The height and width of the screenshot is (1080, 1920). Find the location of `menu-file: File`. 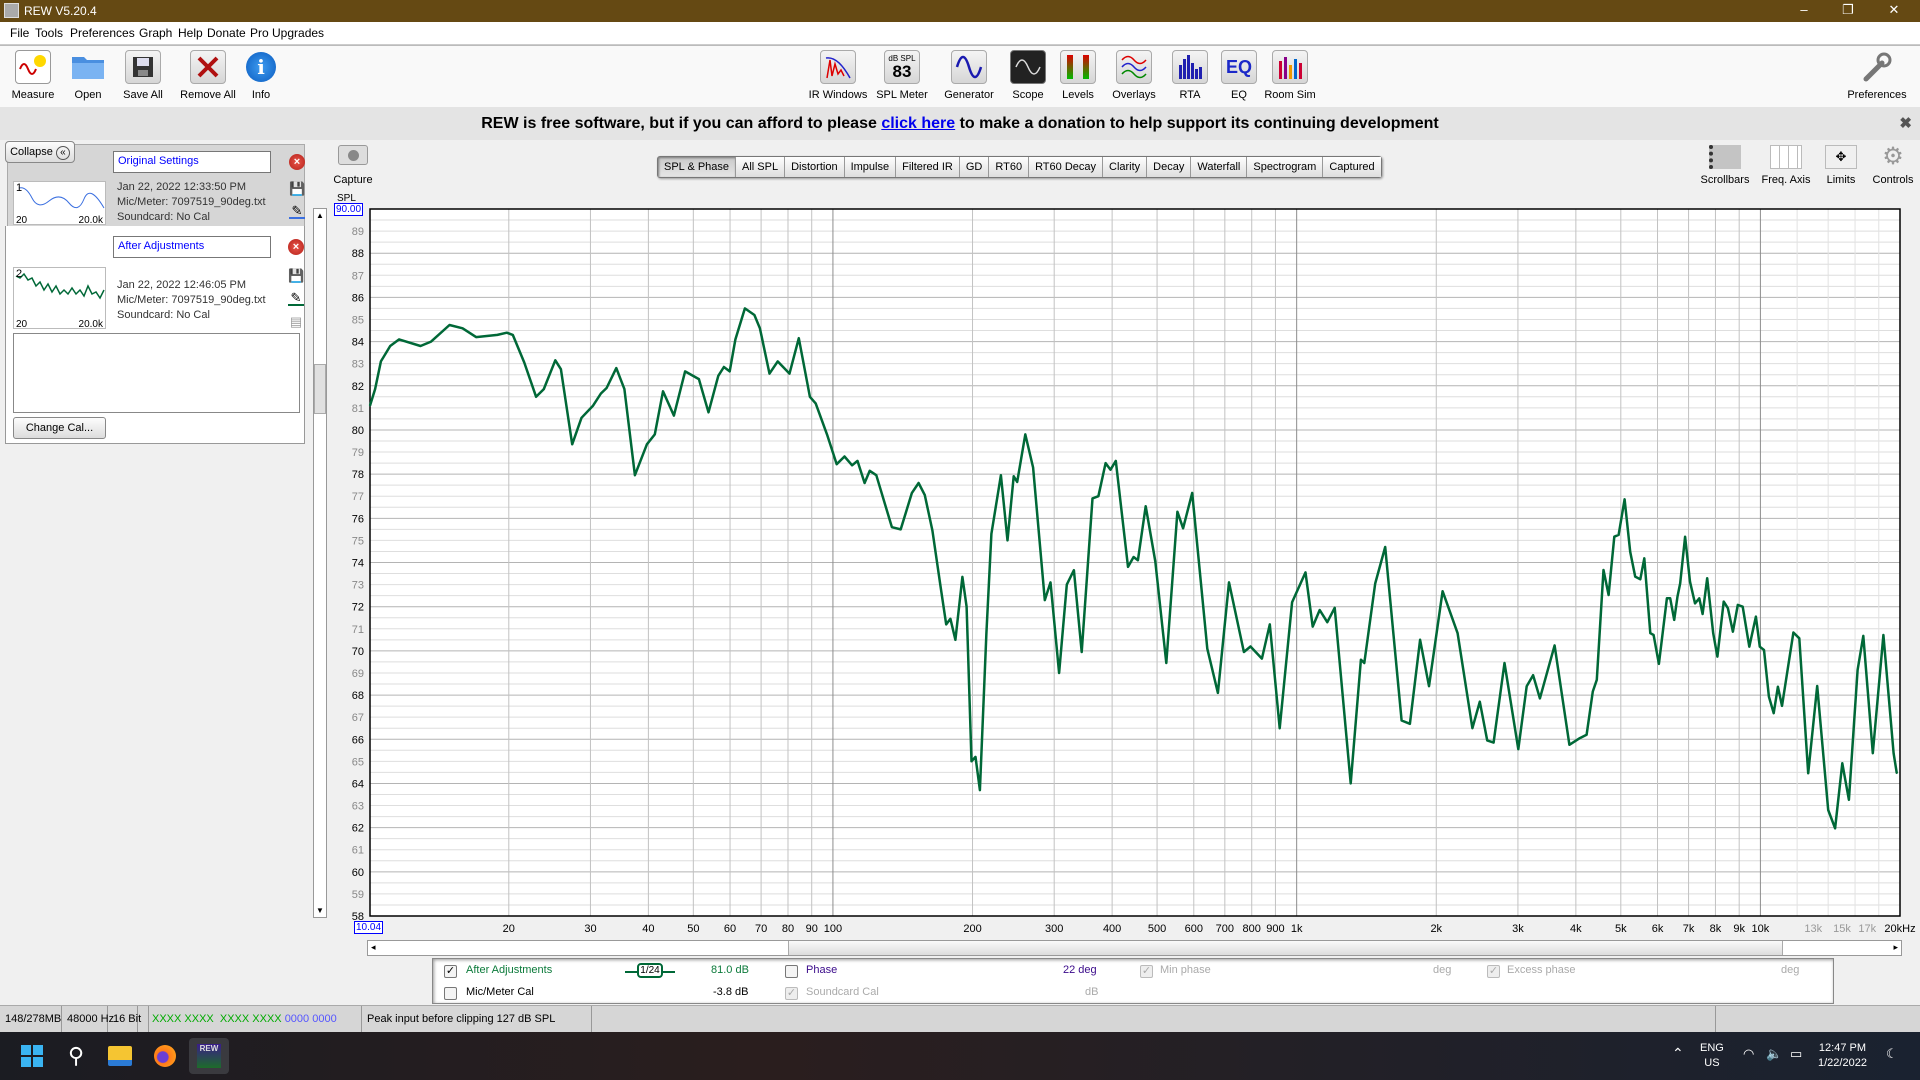

menu-file: File is located at coordinates (19, 33).